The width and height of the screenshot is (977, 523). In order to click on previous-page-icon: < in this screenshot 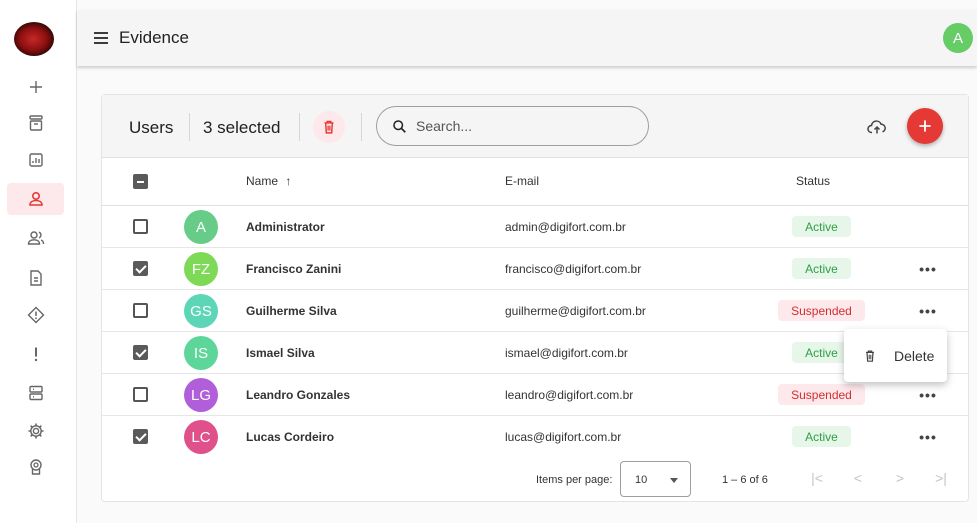, I will do `click(858, 478)`.